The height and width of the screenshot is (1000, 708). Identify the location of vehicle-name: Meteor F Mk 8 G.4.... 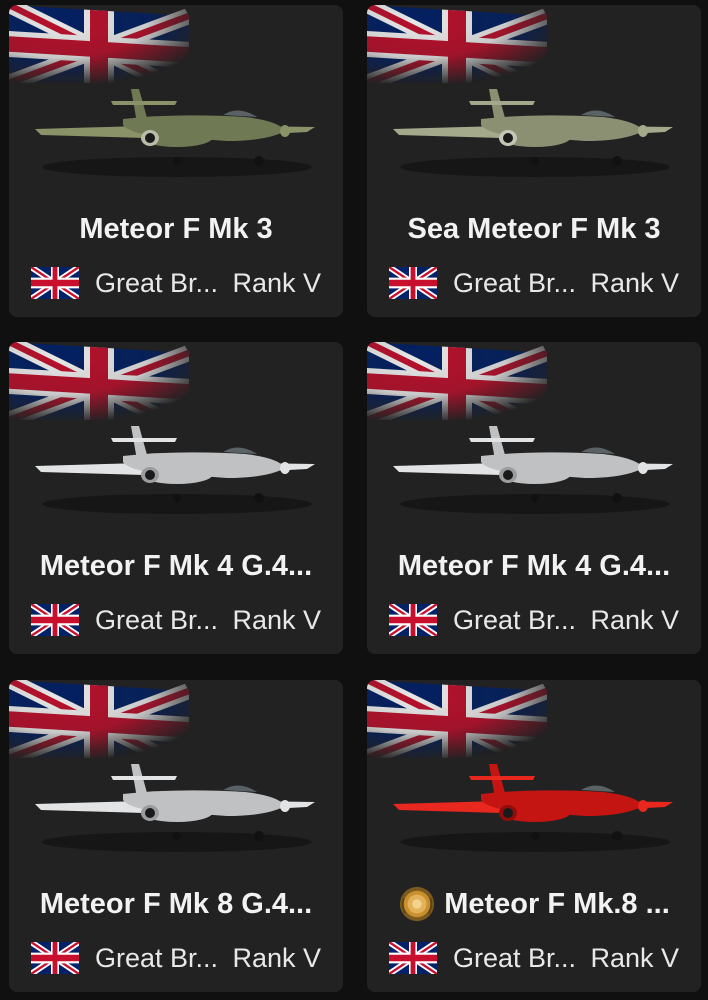
(176, 903).